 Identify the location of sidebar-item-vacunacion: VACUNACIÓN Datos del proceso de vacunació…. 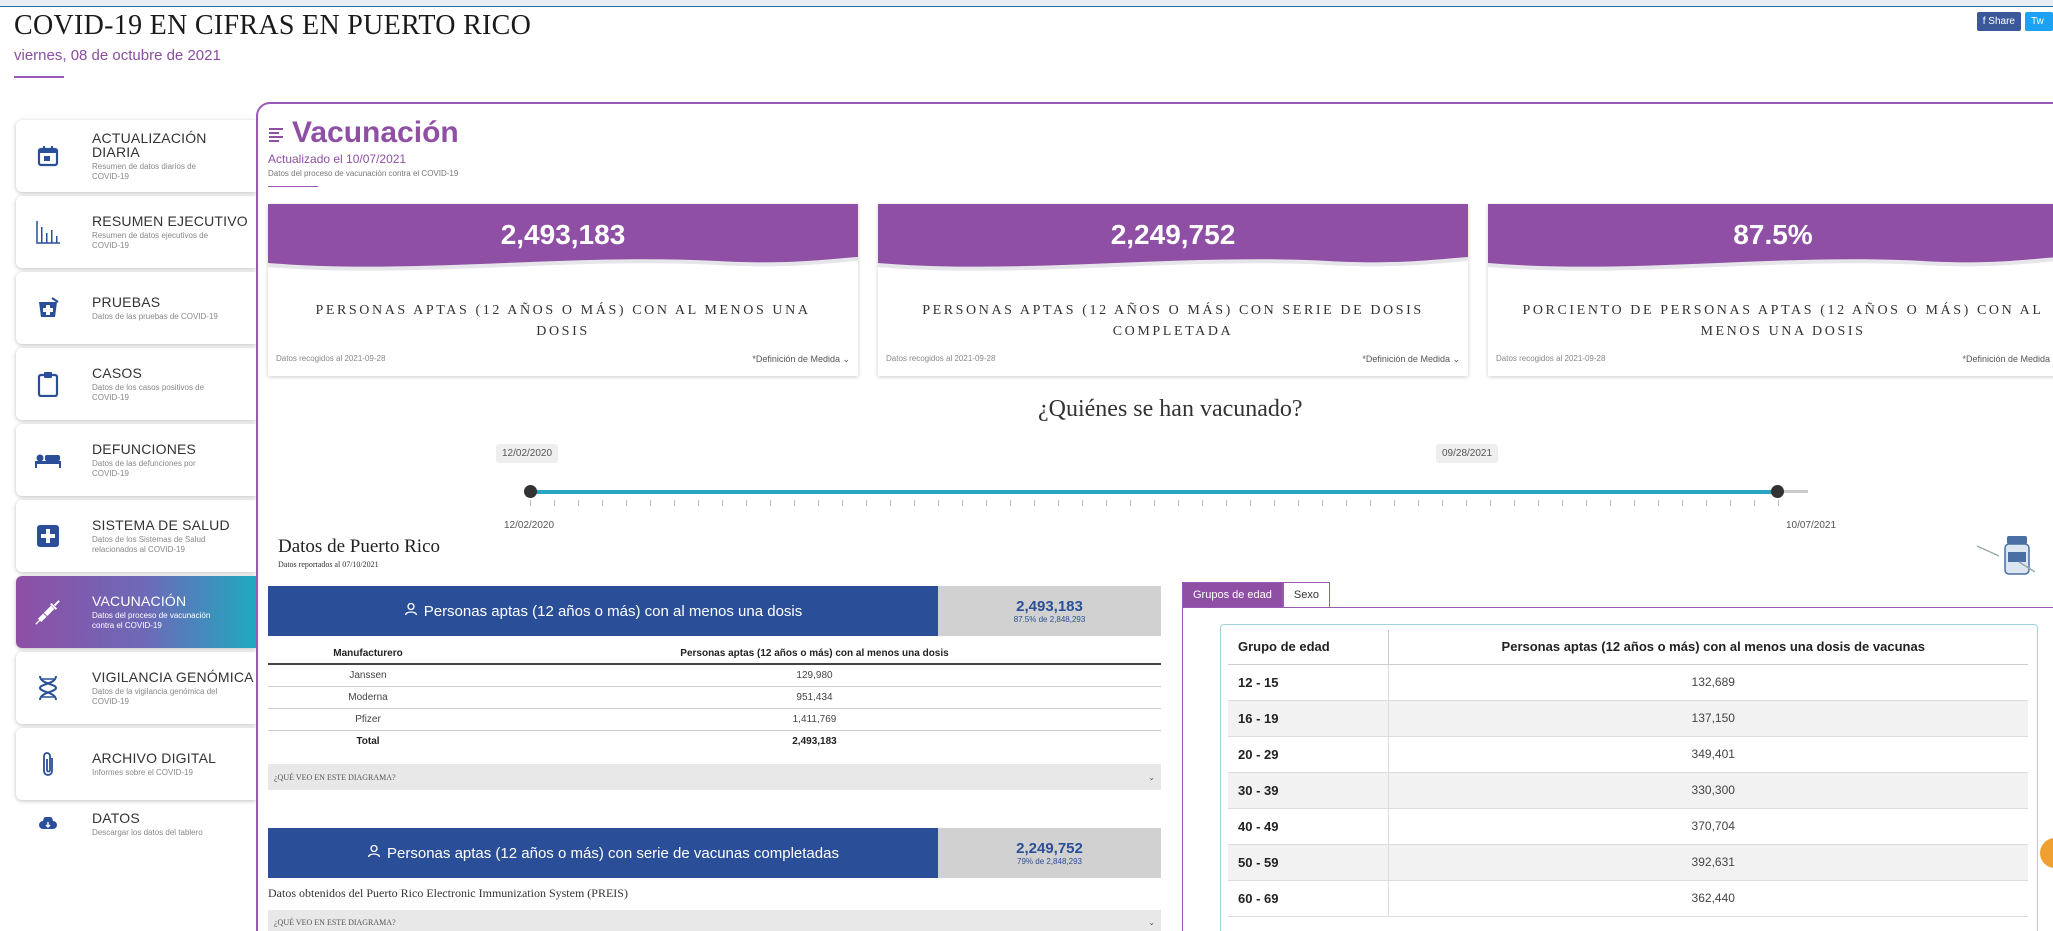
(136, 612).